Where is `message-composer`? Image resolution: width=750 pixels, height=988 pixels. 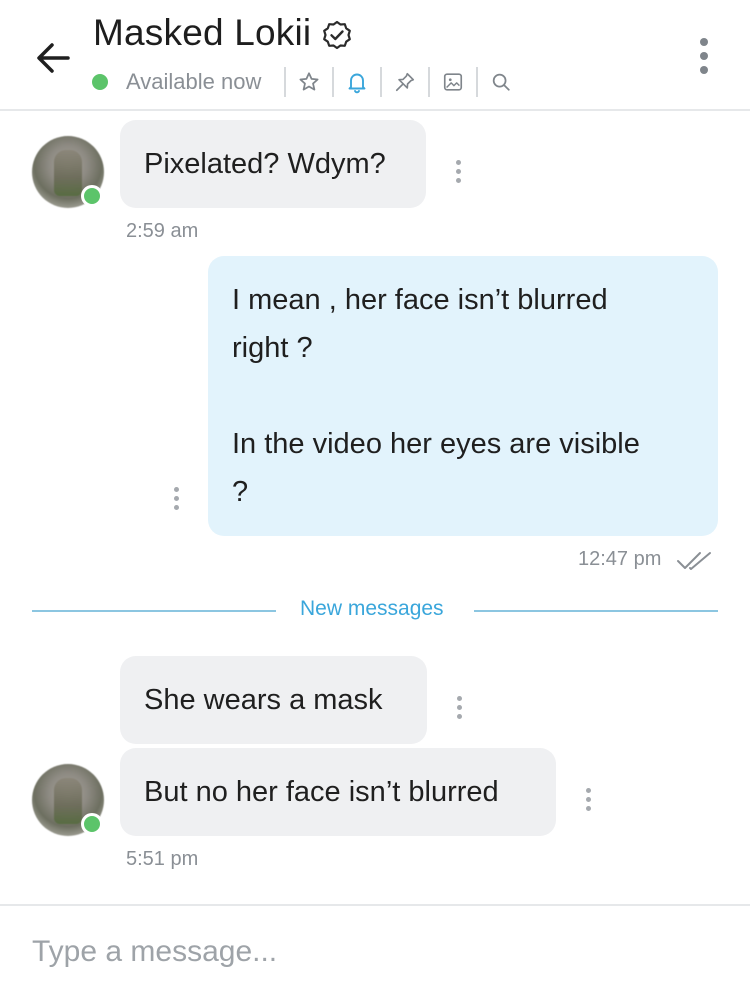 message-composer is located at coordinates (375, 946).